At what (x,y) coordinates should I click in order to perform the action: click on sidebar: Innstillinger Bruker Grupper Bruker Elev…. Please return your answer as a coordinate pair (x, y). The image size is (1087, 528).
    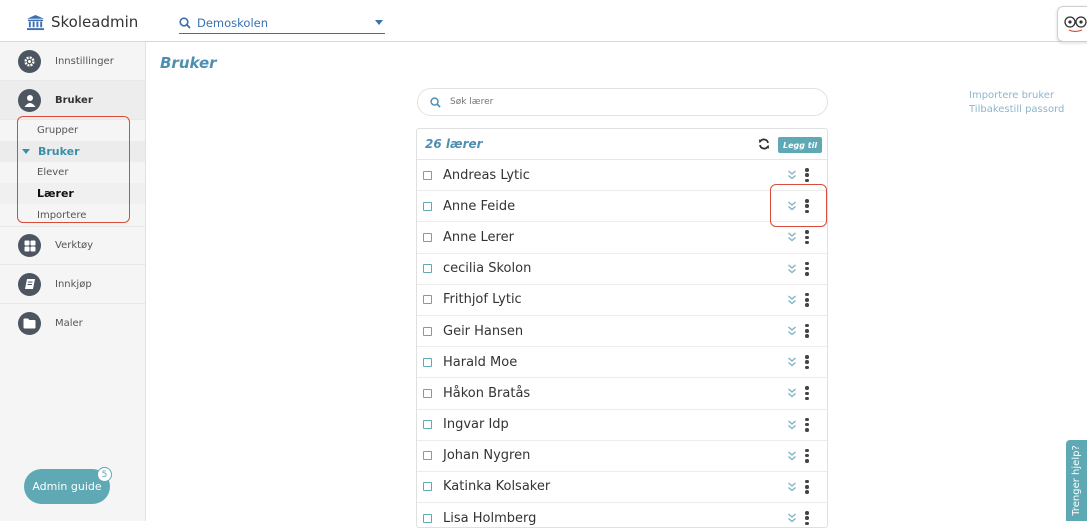
    Looking at the image, I should click on (73, 281).